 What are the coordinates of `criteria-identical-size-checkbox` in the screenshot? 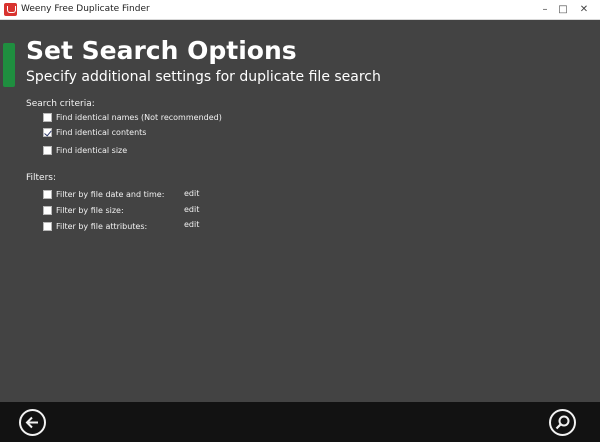 It's located at (47, 150).